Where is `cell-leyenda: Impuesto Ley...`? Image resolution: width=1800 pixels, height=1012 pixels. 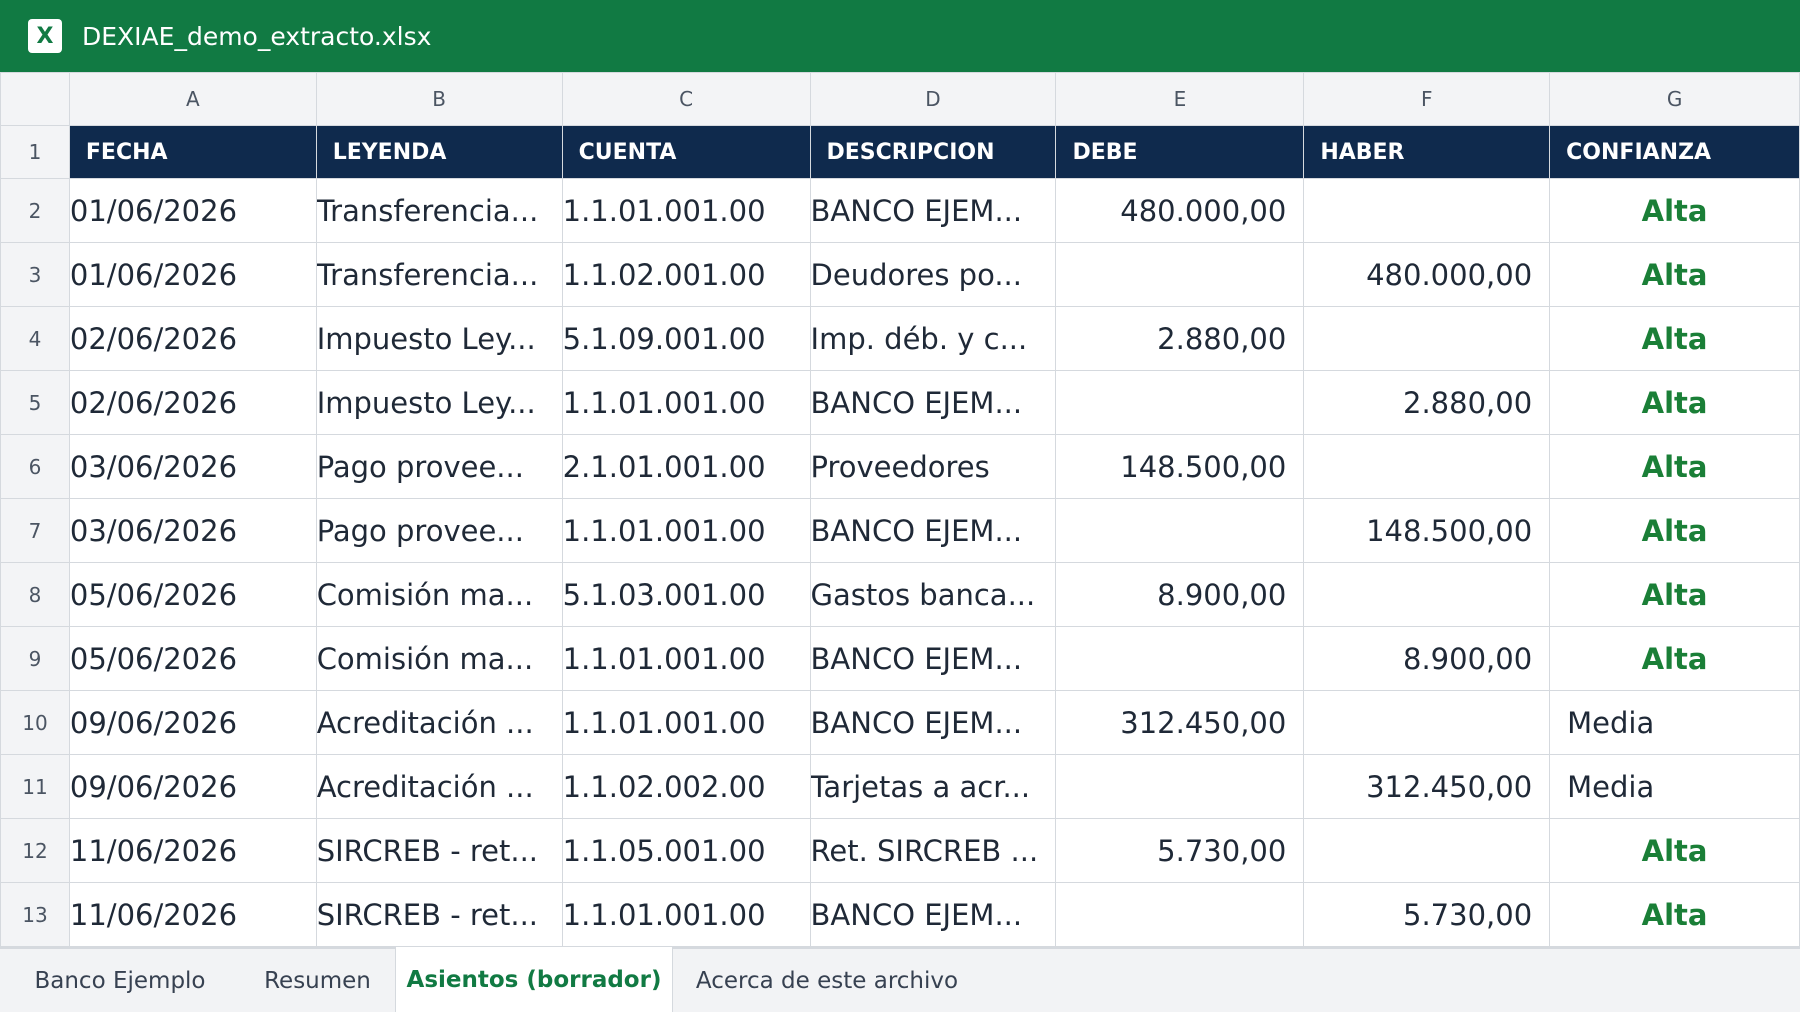 cell-leyenda: Impuesto Ley... is located at coordinates (439, 338).